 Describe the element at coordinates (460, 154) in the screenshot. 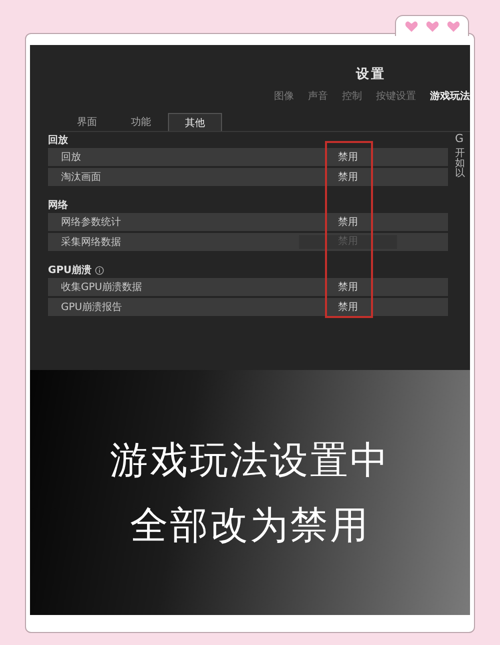

I see `side-text: 开` at that location.